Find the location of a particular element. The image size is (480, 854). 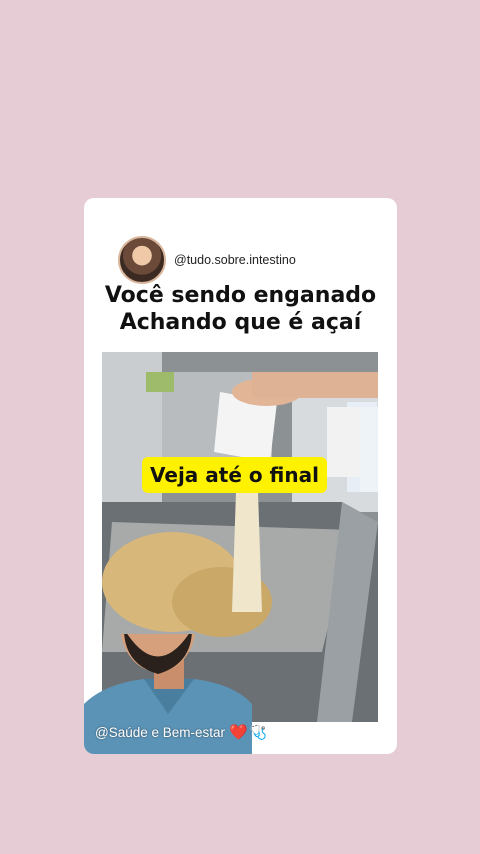

heart-icon: ❤️ is located at coordinates (238, 732).